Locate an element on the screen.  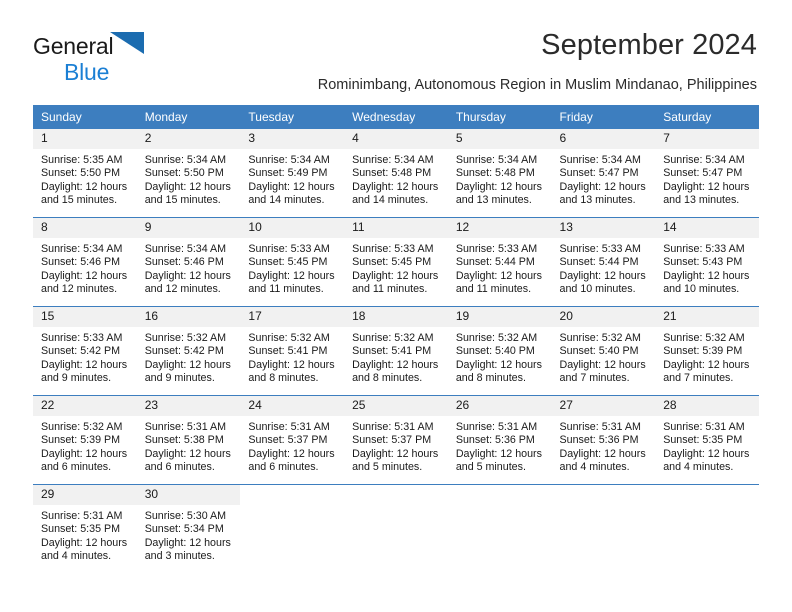
sunset-text: Sunset: 5:38 PM is located at coordinates (184, 440).